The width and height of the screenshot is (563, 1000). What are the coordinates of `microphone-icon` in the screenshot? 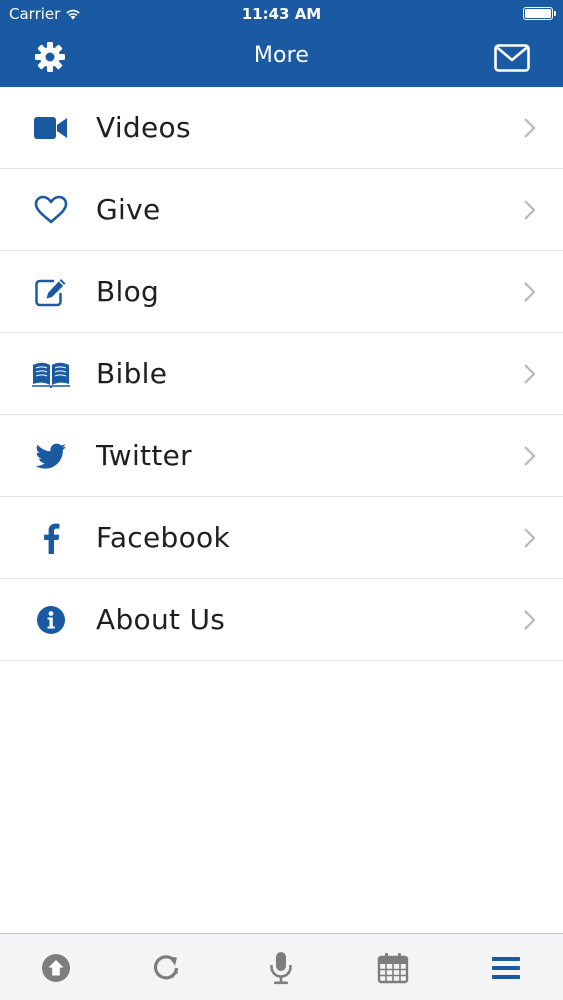 It's located at (281, 968).